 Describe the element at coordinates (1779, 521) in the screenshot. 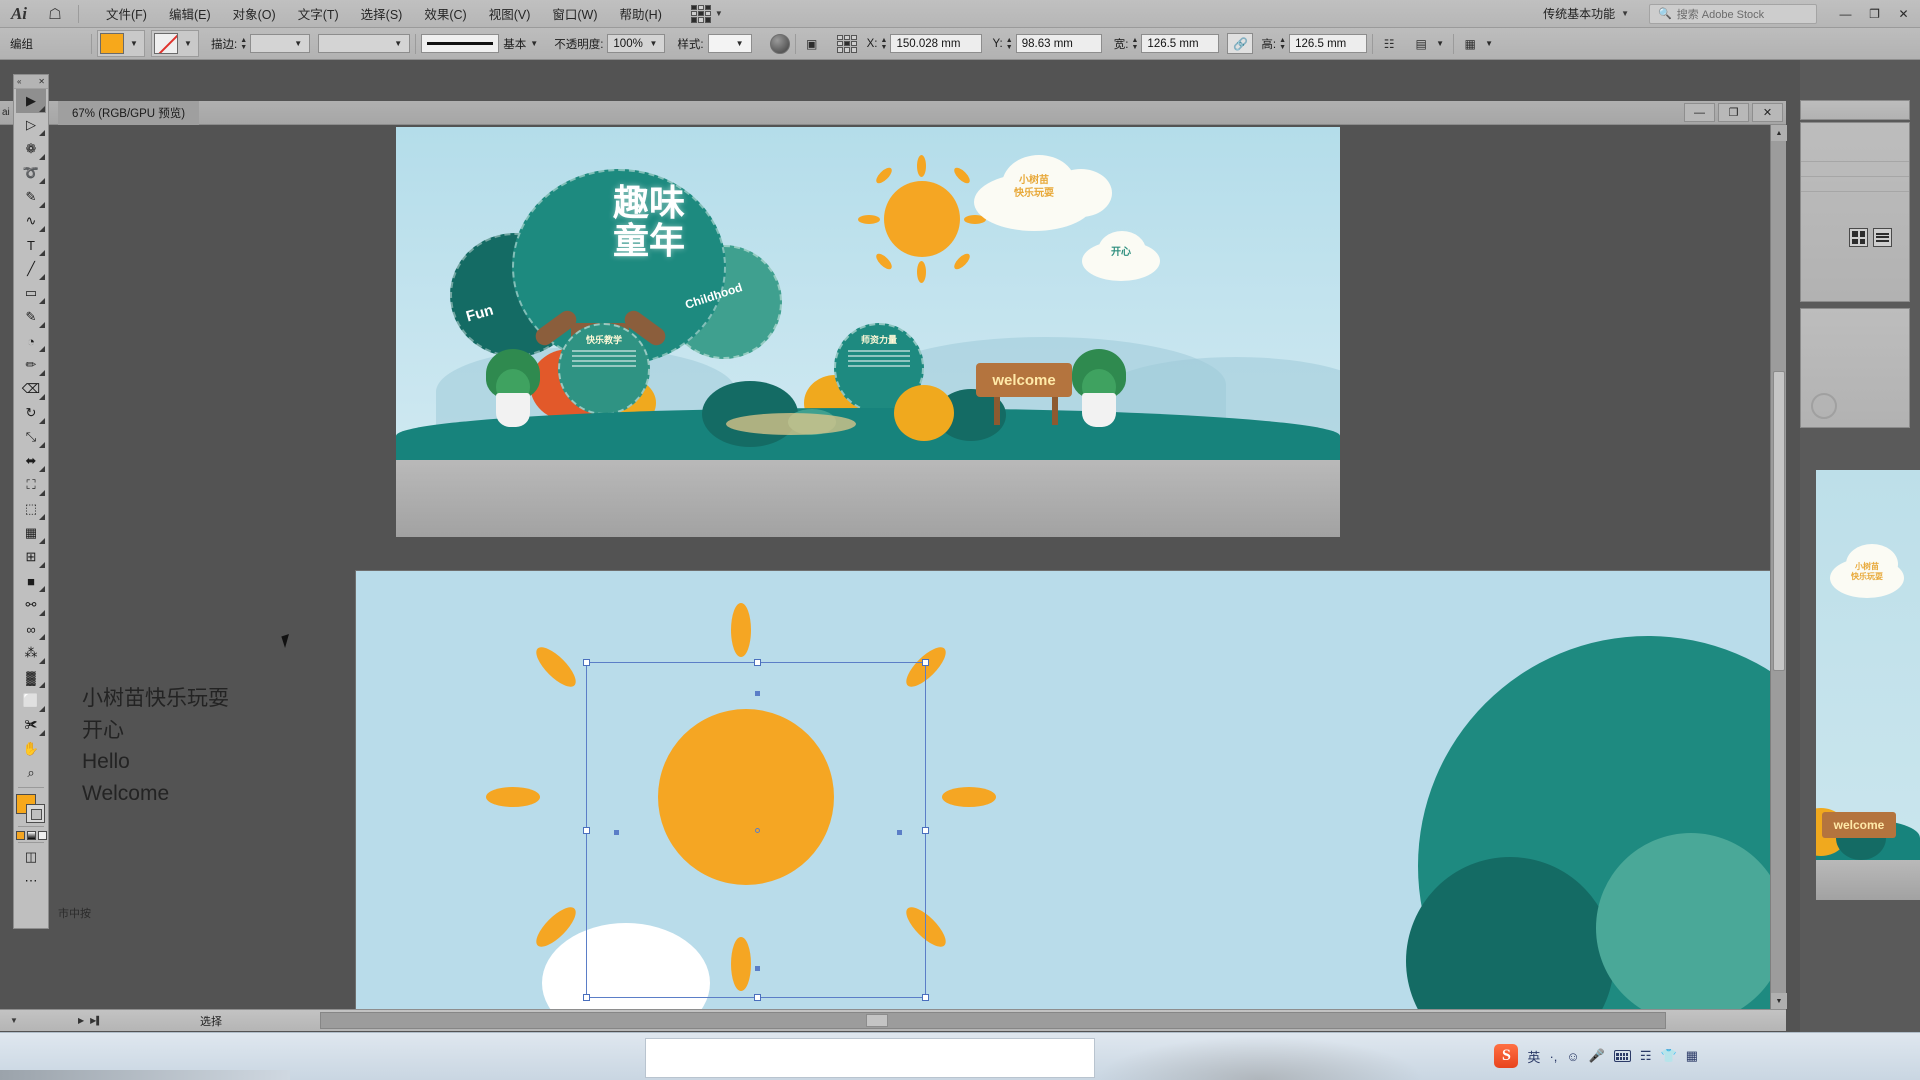

I see `scroll-thumb-vertical` at that location.